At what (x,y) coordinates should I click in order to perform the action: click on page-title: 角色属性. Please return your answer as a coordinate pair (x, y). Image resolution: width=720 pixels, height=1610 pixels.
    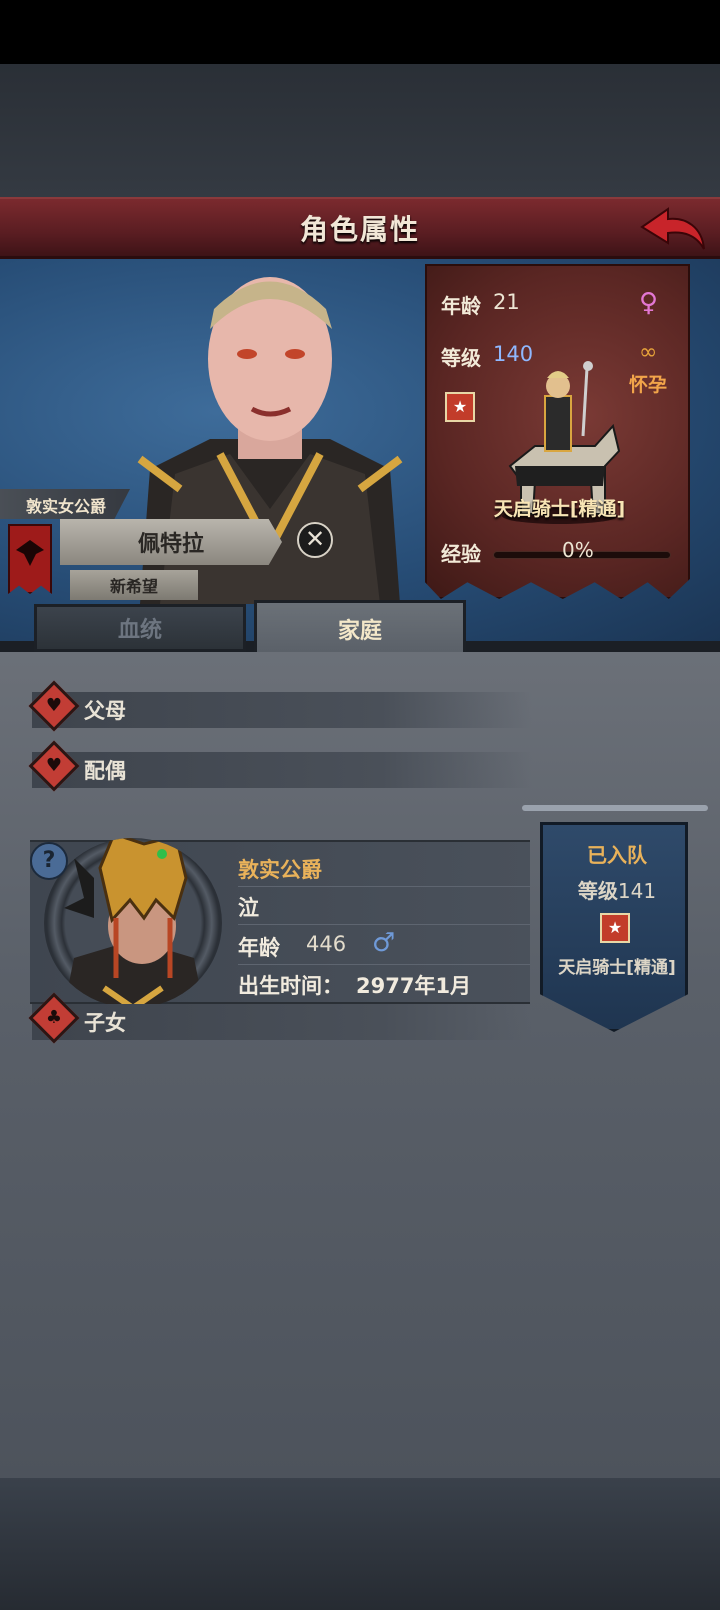
    Looking at the image, I should click on (359, 229).